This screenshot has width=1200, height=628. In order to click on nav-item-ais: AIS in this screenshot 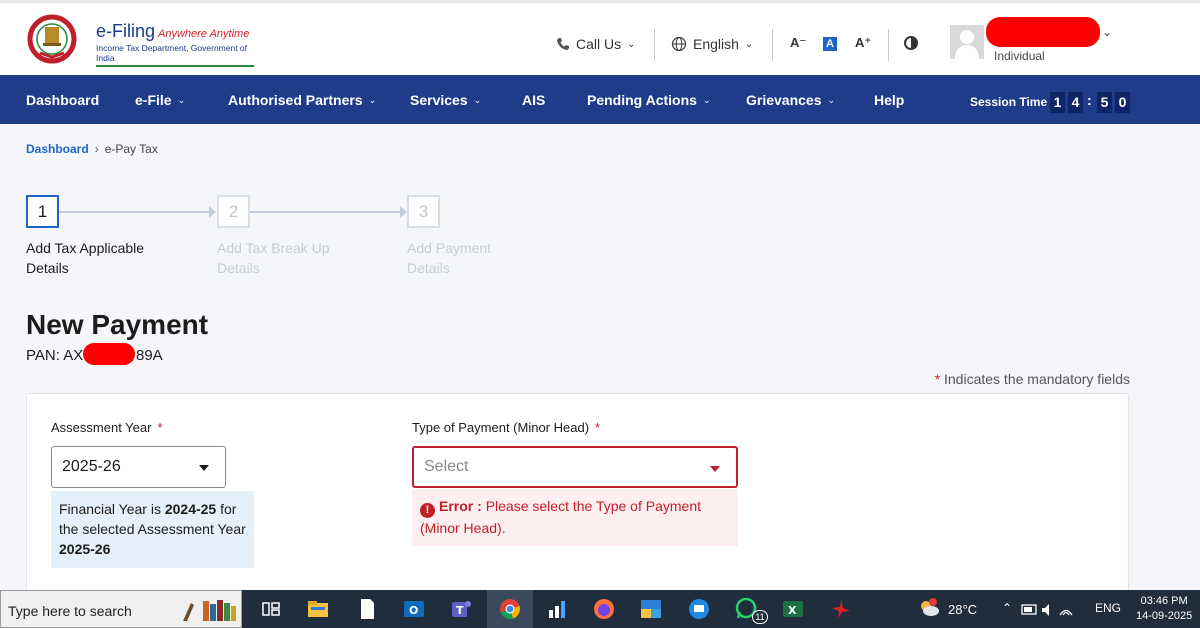, I will do `click(533, 100)`.